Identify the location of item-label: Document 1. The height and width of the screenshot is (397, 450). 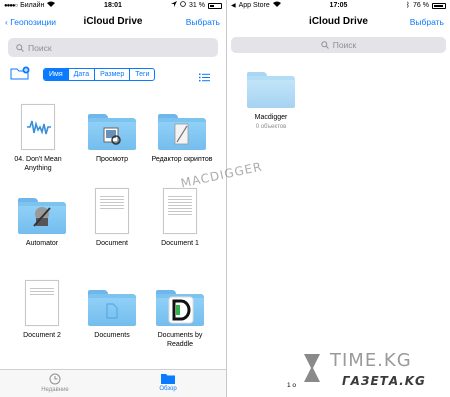
(180, 243).